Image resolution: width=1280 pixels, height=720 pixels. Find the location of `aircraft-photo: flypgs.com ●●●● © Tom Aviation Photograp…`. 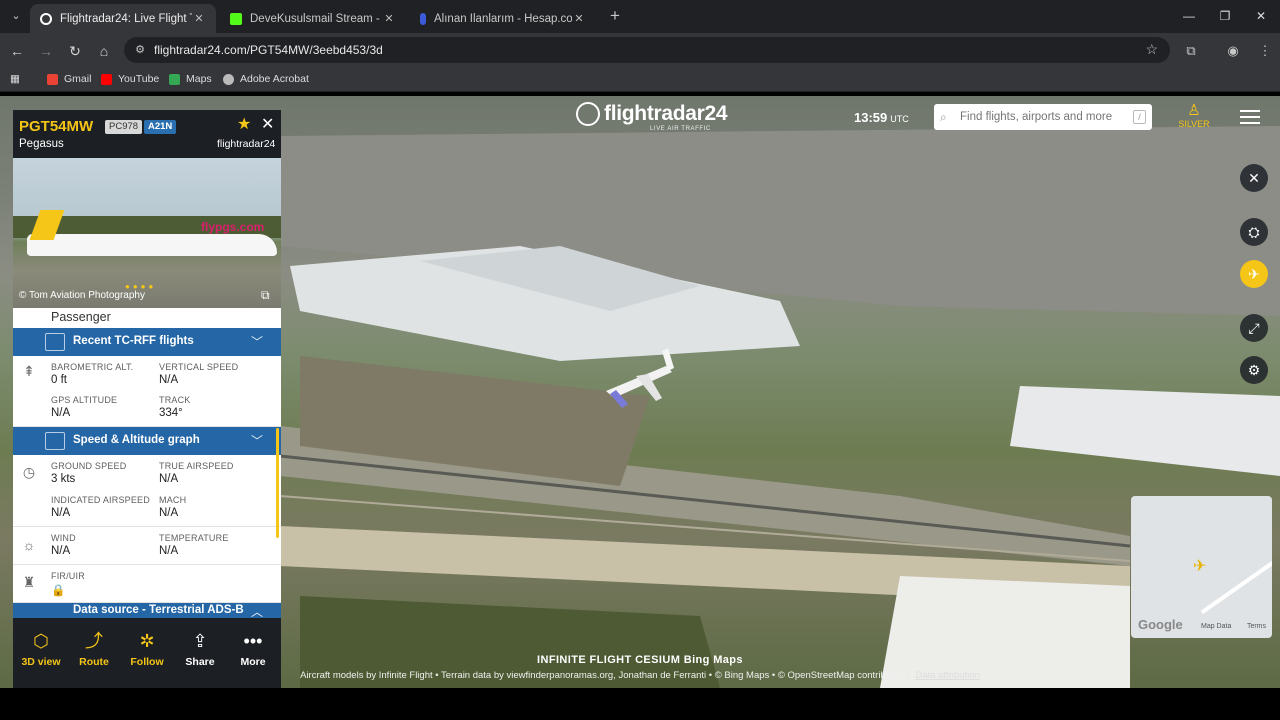

aircraft-photo: flypgs.com ●●●● © Tom Aviation Photograp… is located at coordinates (147, 233).